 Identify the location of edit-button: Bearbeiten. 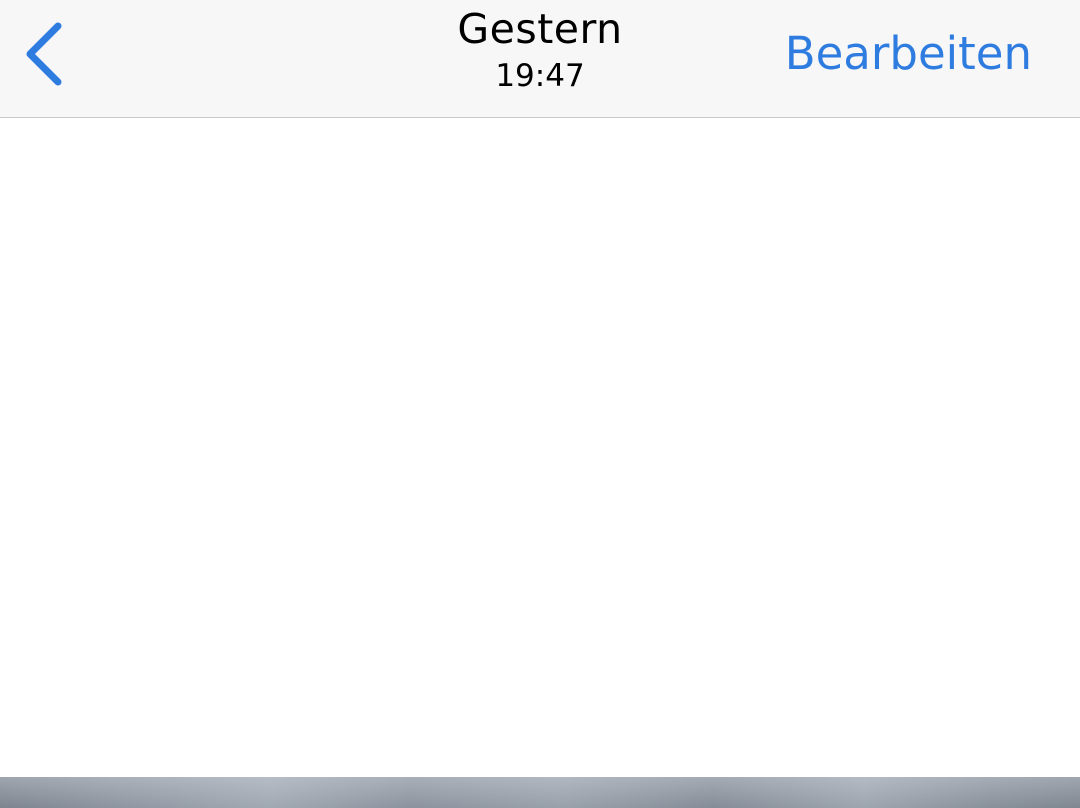
(908, 54).